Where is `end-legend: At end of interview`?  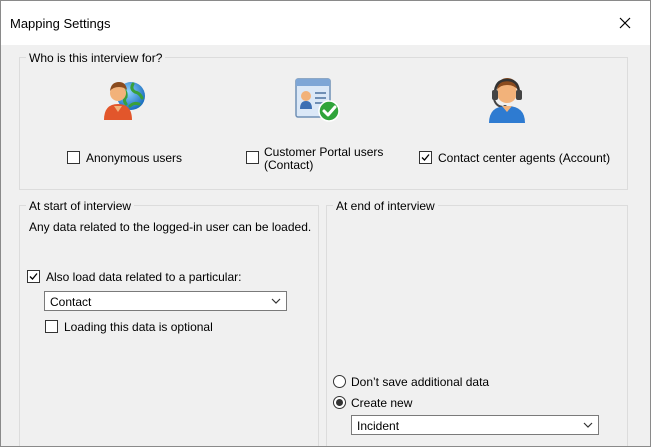
end-legend: At end of interview is located at coordinates (385, 206).